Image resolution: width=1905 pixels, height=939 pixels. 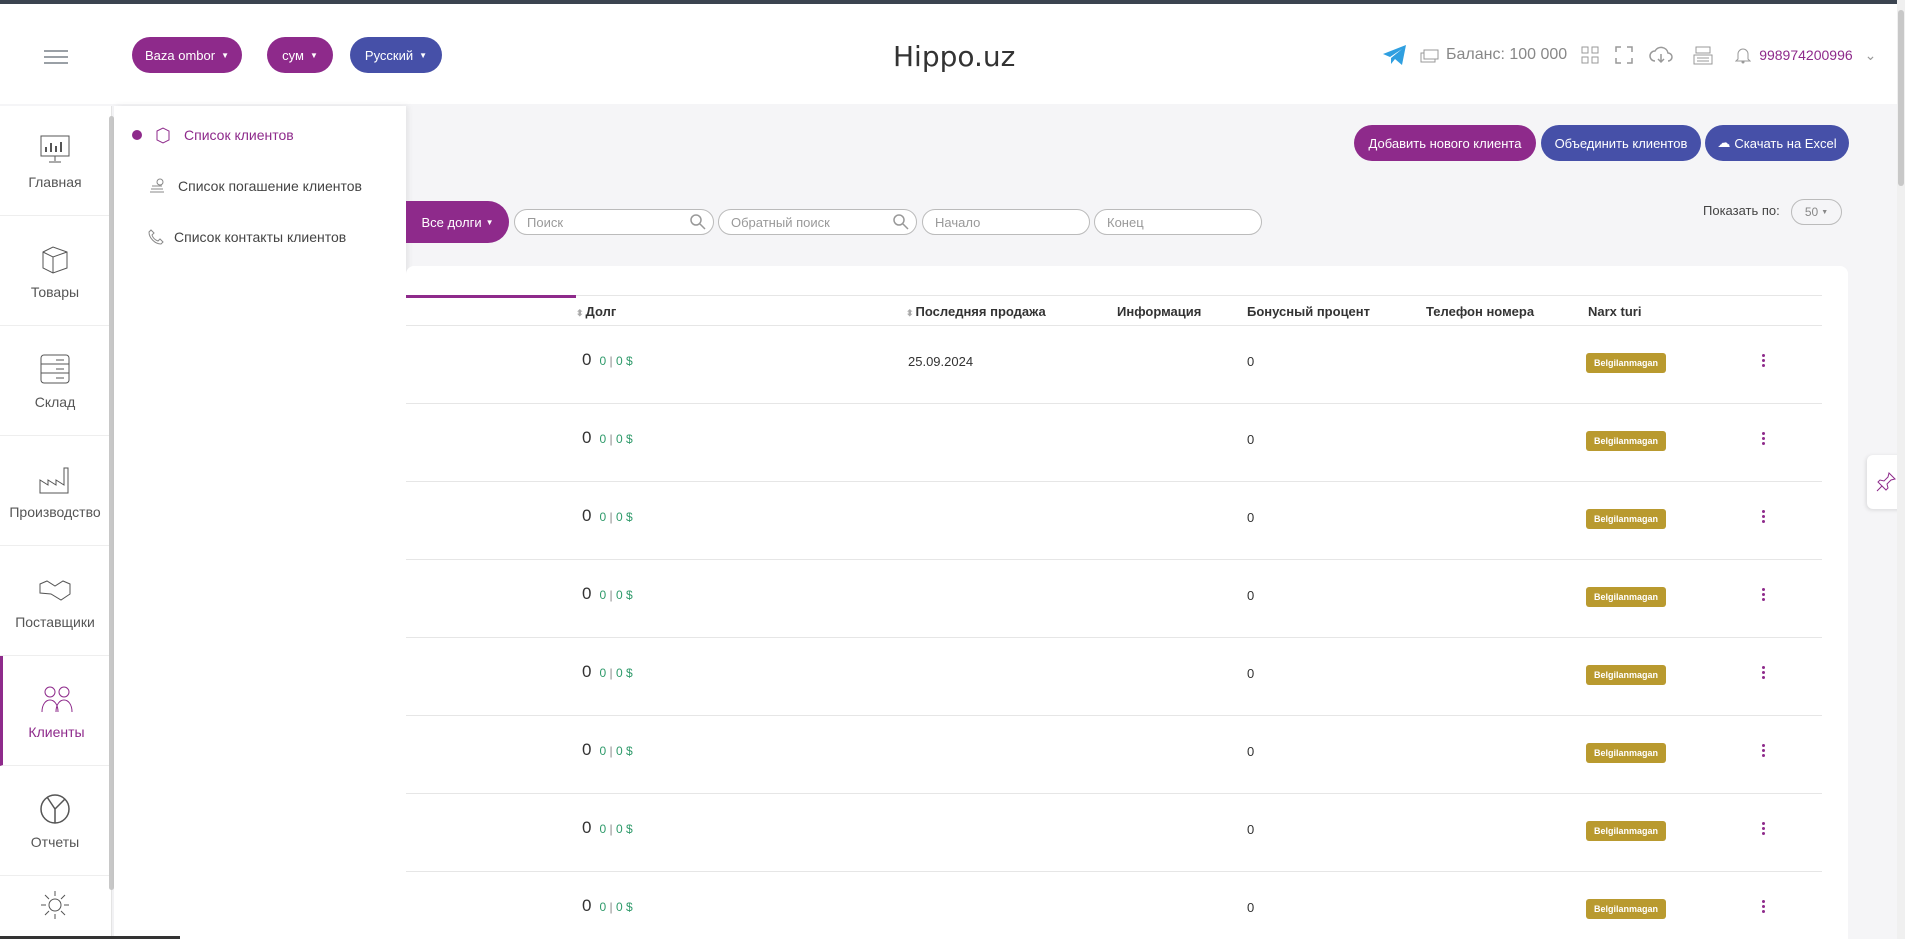 I want to click on cloud-download-icon: ☁, so click(x=1724, y=142).